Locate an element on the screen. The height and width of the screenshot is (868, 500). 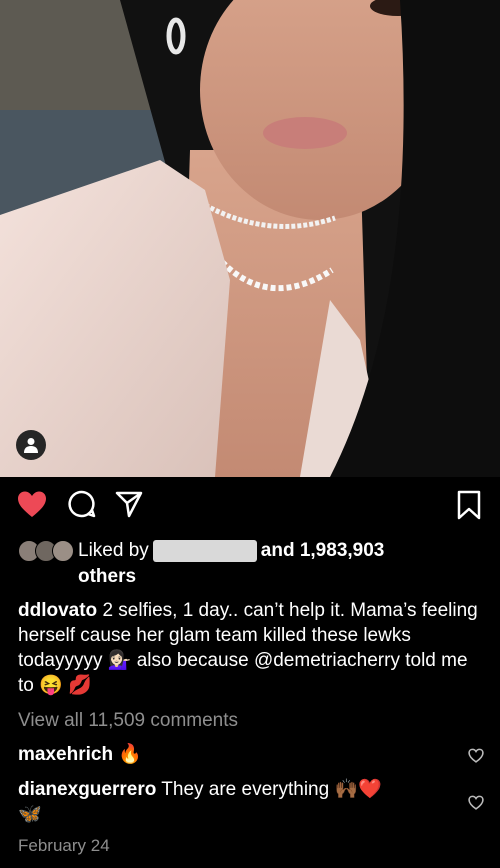
caption-username: ddlovato is located at coordinates (57, 610).